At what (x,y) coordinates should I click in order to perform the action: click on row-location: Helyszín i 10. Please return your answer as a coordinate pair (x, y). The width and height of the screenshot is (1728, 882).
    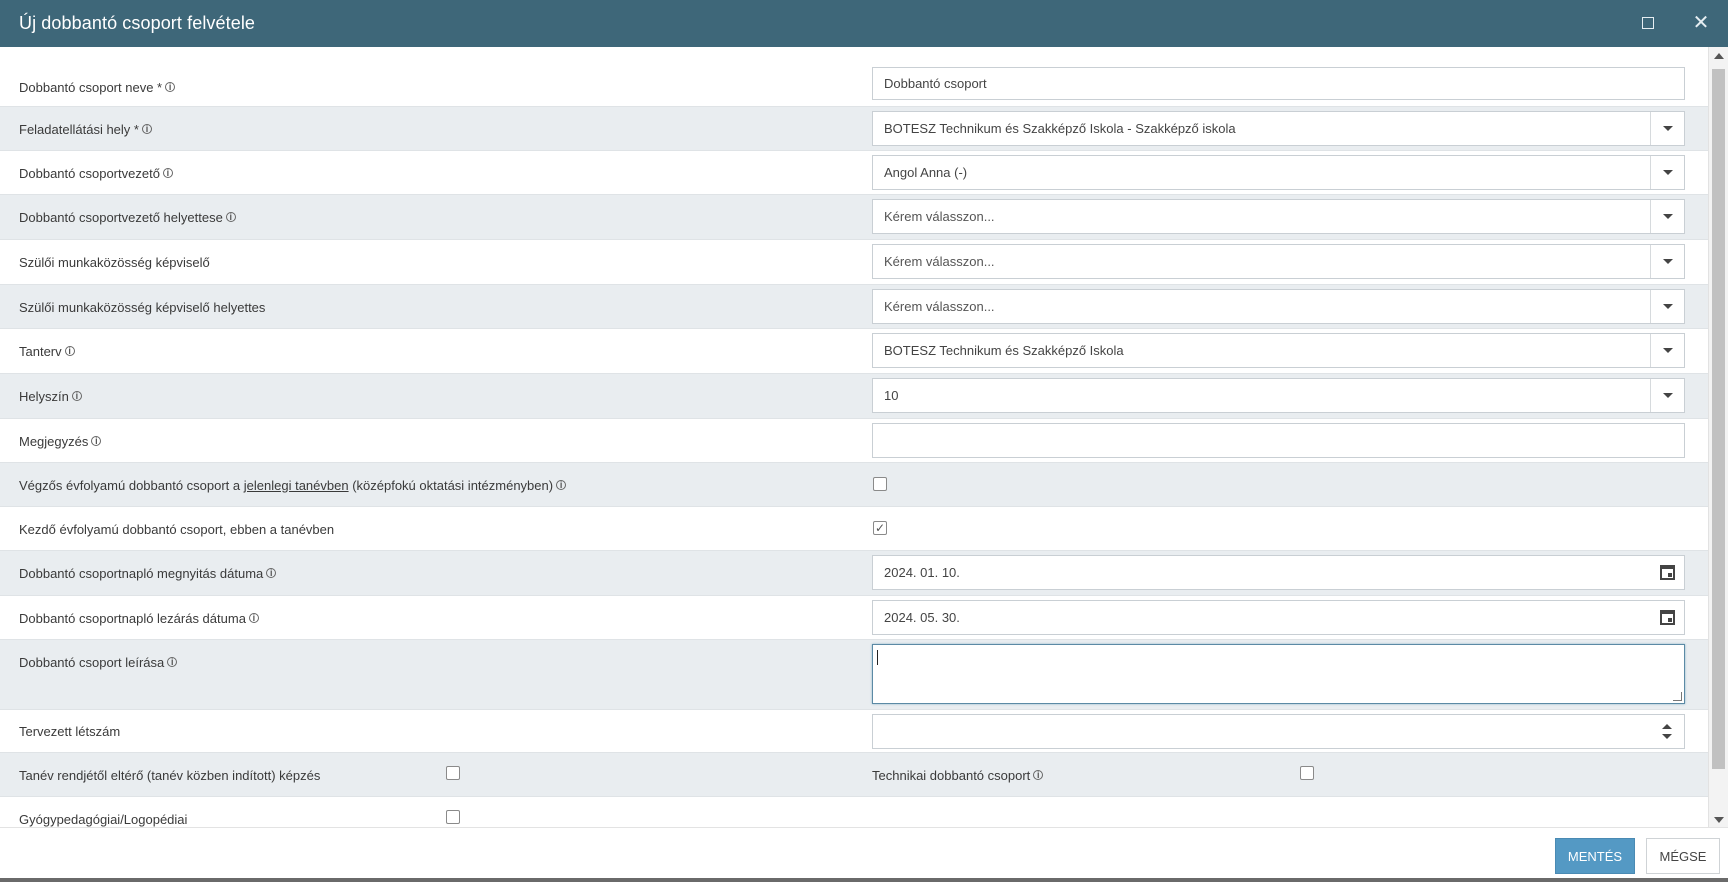
    Looking at the image, I should click on (854, 396).